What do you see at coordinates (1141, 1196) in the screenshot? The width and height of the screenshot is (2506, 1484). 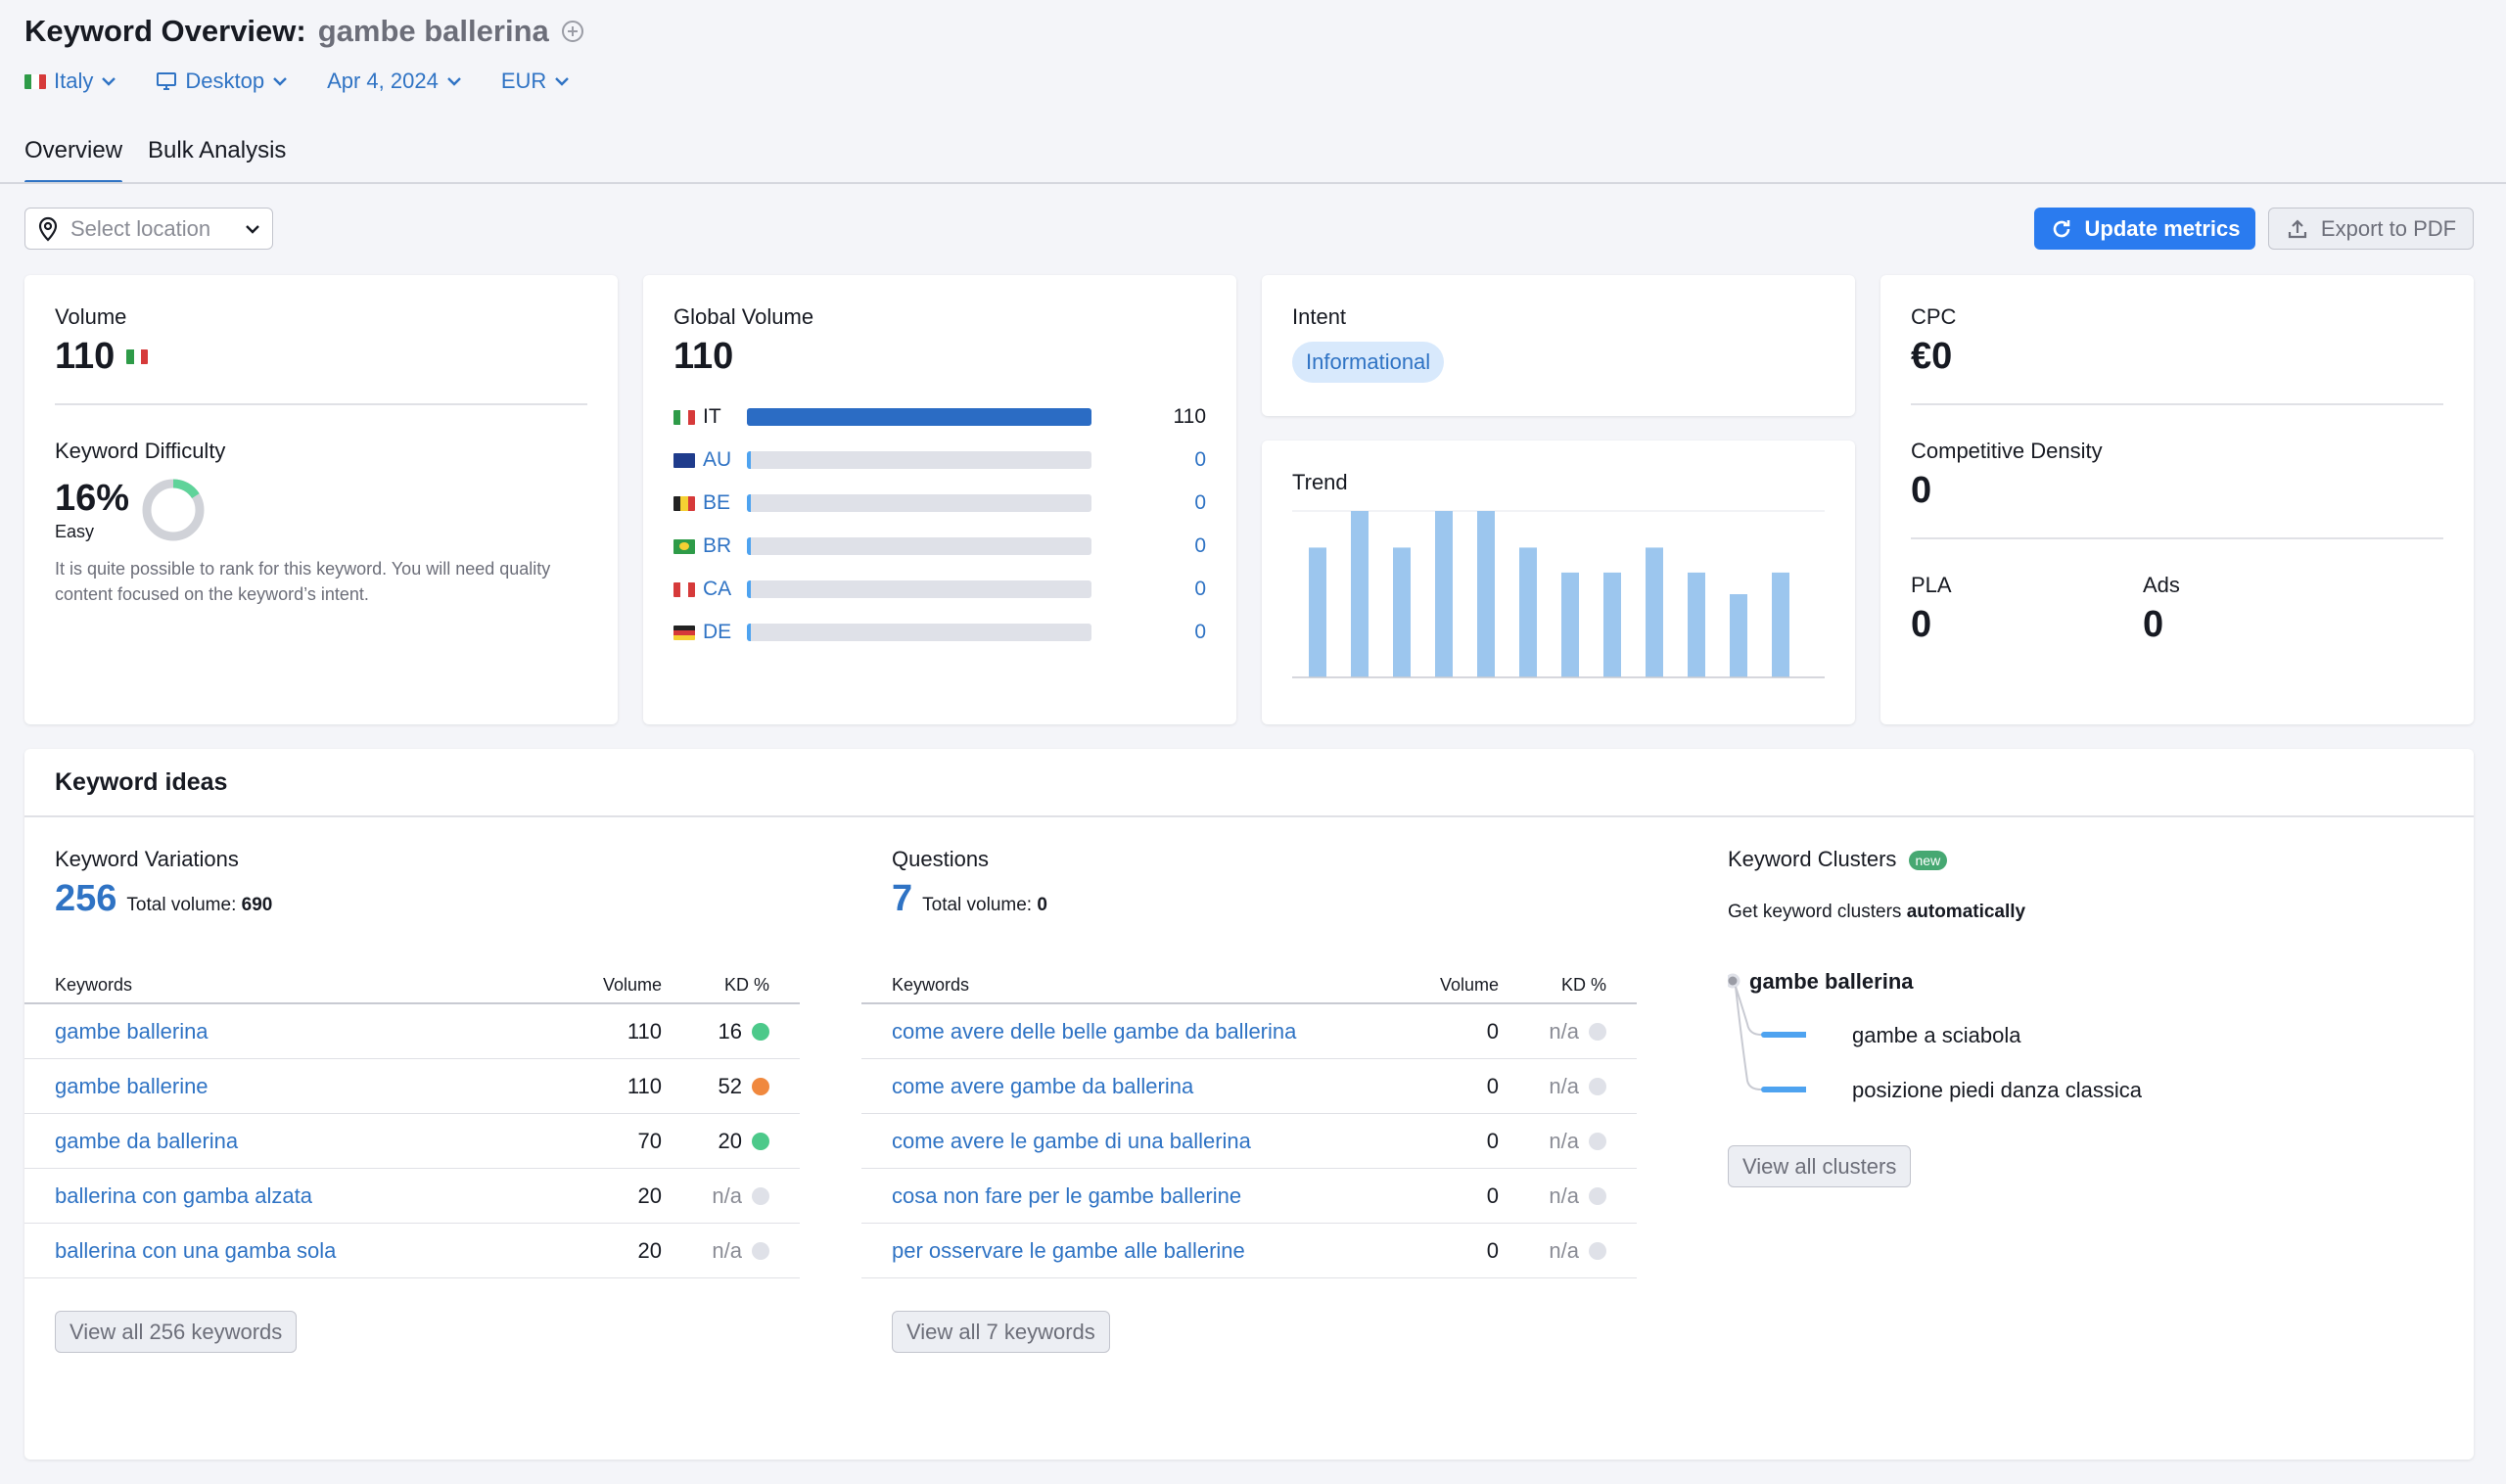 I see `keyword-link: cosa non fare per le gambe ballerine` at bounding box center [1141, 1196].